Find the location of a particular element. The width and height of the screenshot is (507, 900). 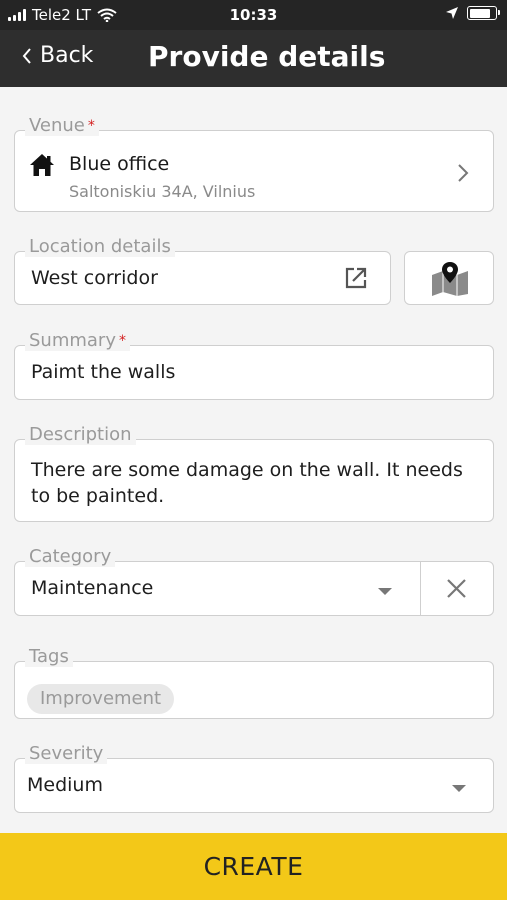

tags-label: Tags is located at coordinates (49, 657).